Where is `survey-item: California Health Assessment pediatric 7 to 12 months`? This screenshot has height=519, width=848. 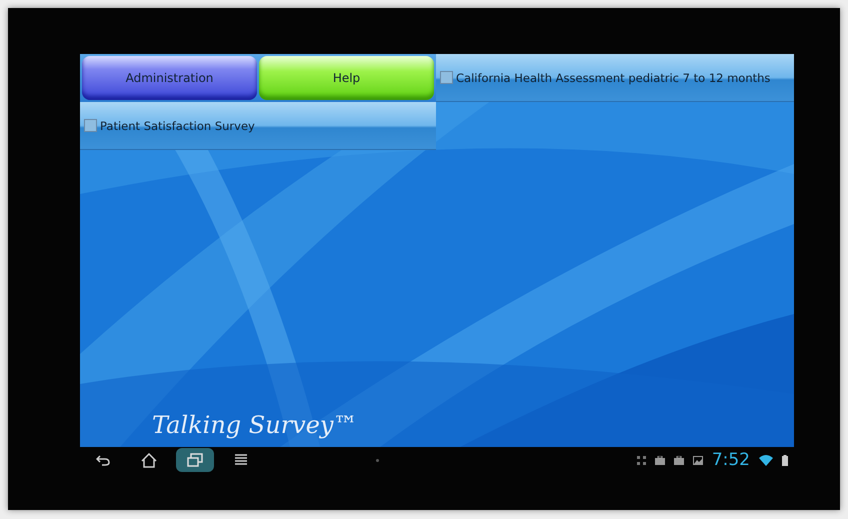
survey-item: California Health Assessment pediatric 7 to 12 months is located at coordinates (615, 78).